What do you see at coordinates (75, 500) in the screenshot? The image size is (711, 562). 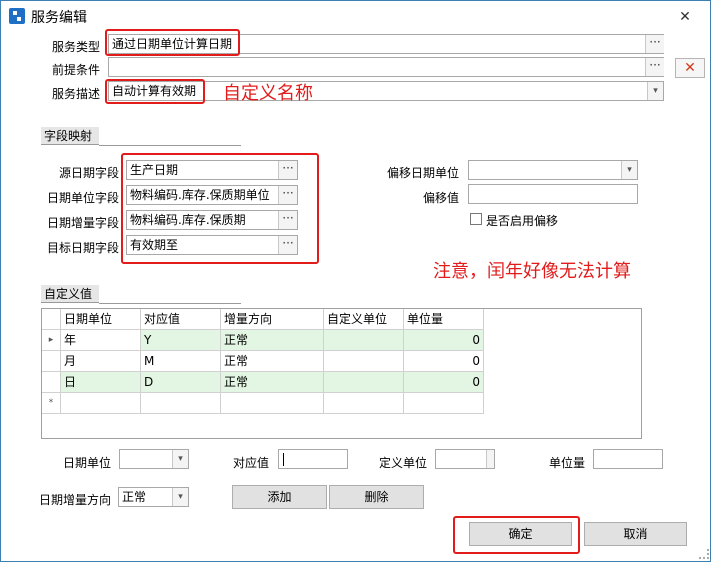 I see `editor-direction-label: 日期增量方向` at bounding box center [75, 500].